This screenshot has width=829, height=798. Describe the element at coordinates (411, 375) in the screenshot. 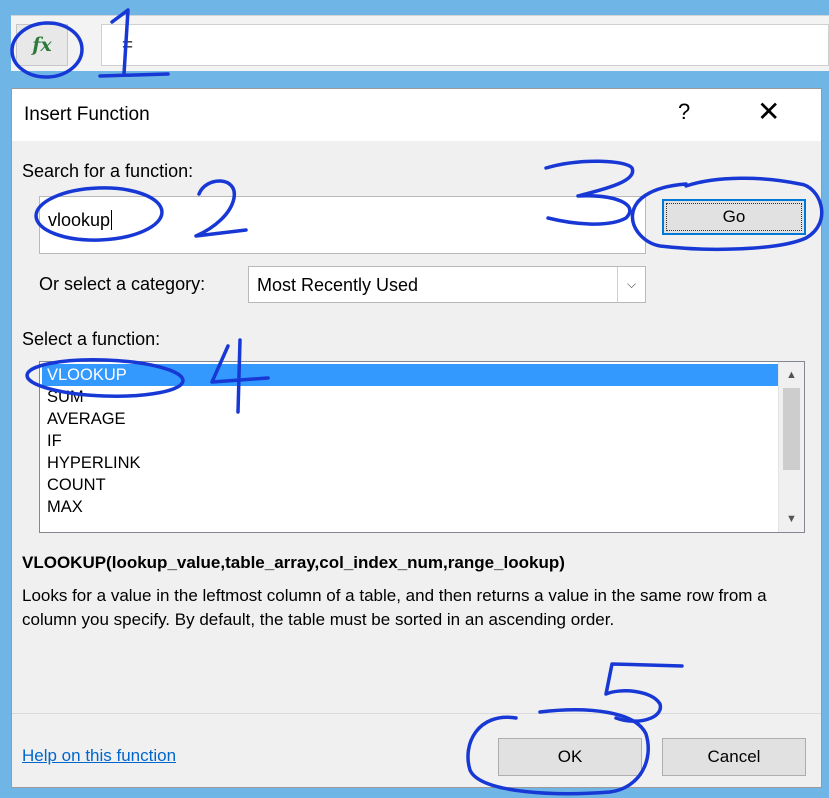

I see `function-item-vlookup: VLOOKUP` at that location.